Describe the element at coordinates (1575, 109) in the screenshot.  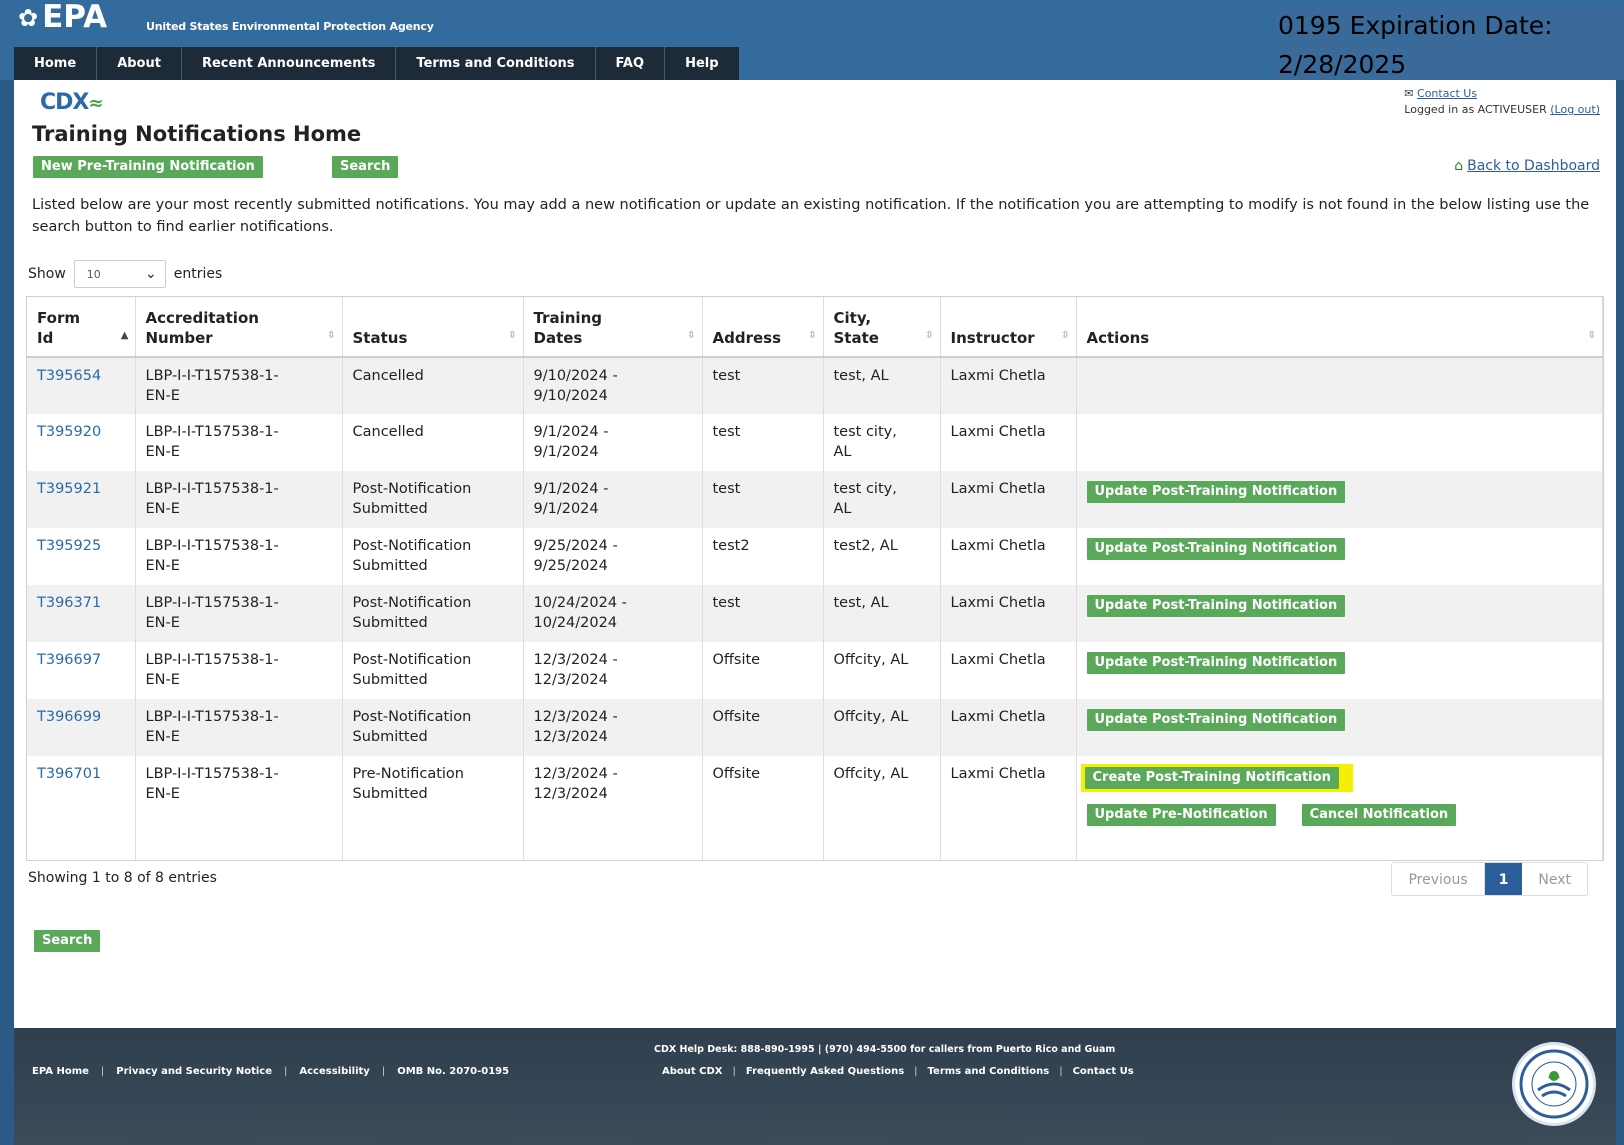
I see `logout-link: (Log out)` at that location.